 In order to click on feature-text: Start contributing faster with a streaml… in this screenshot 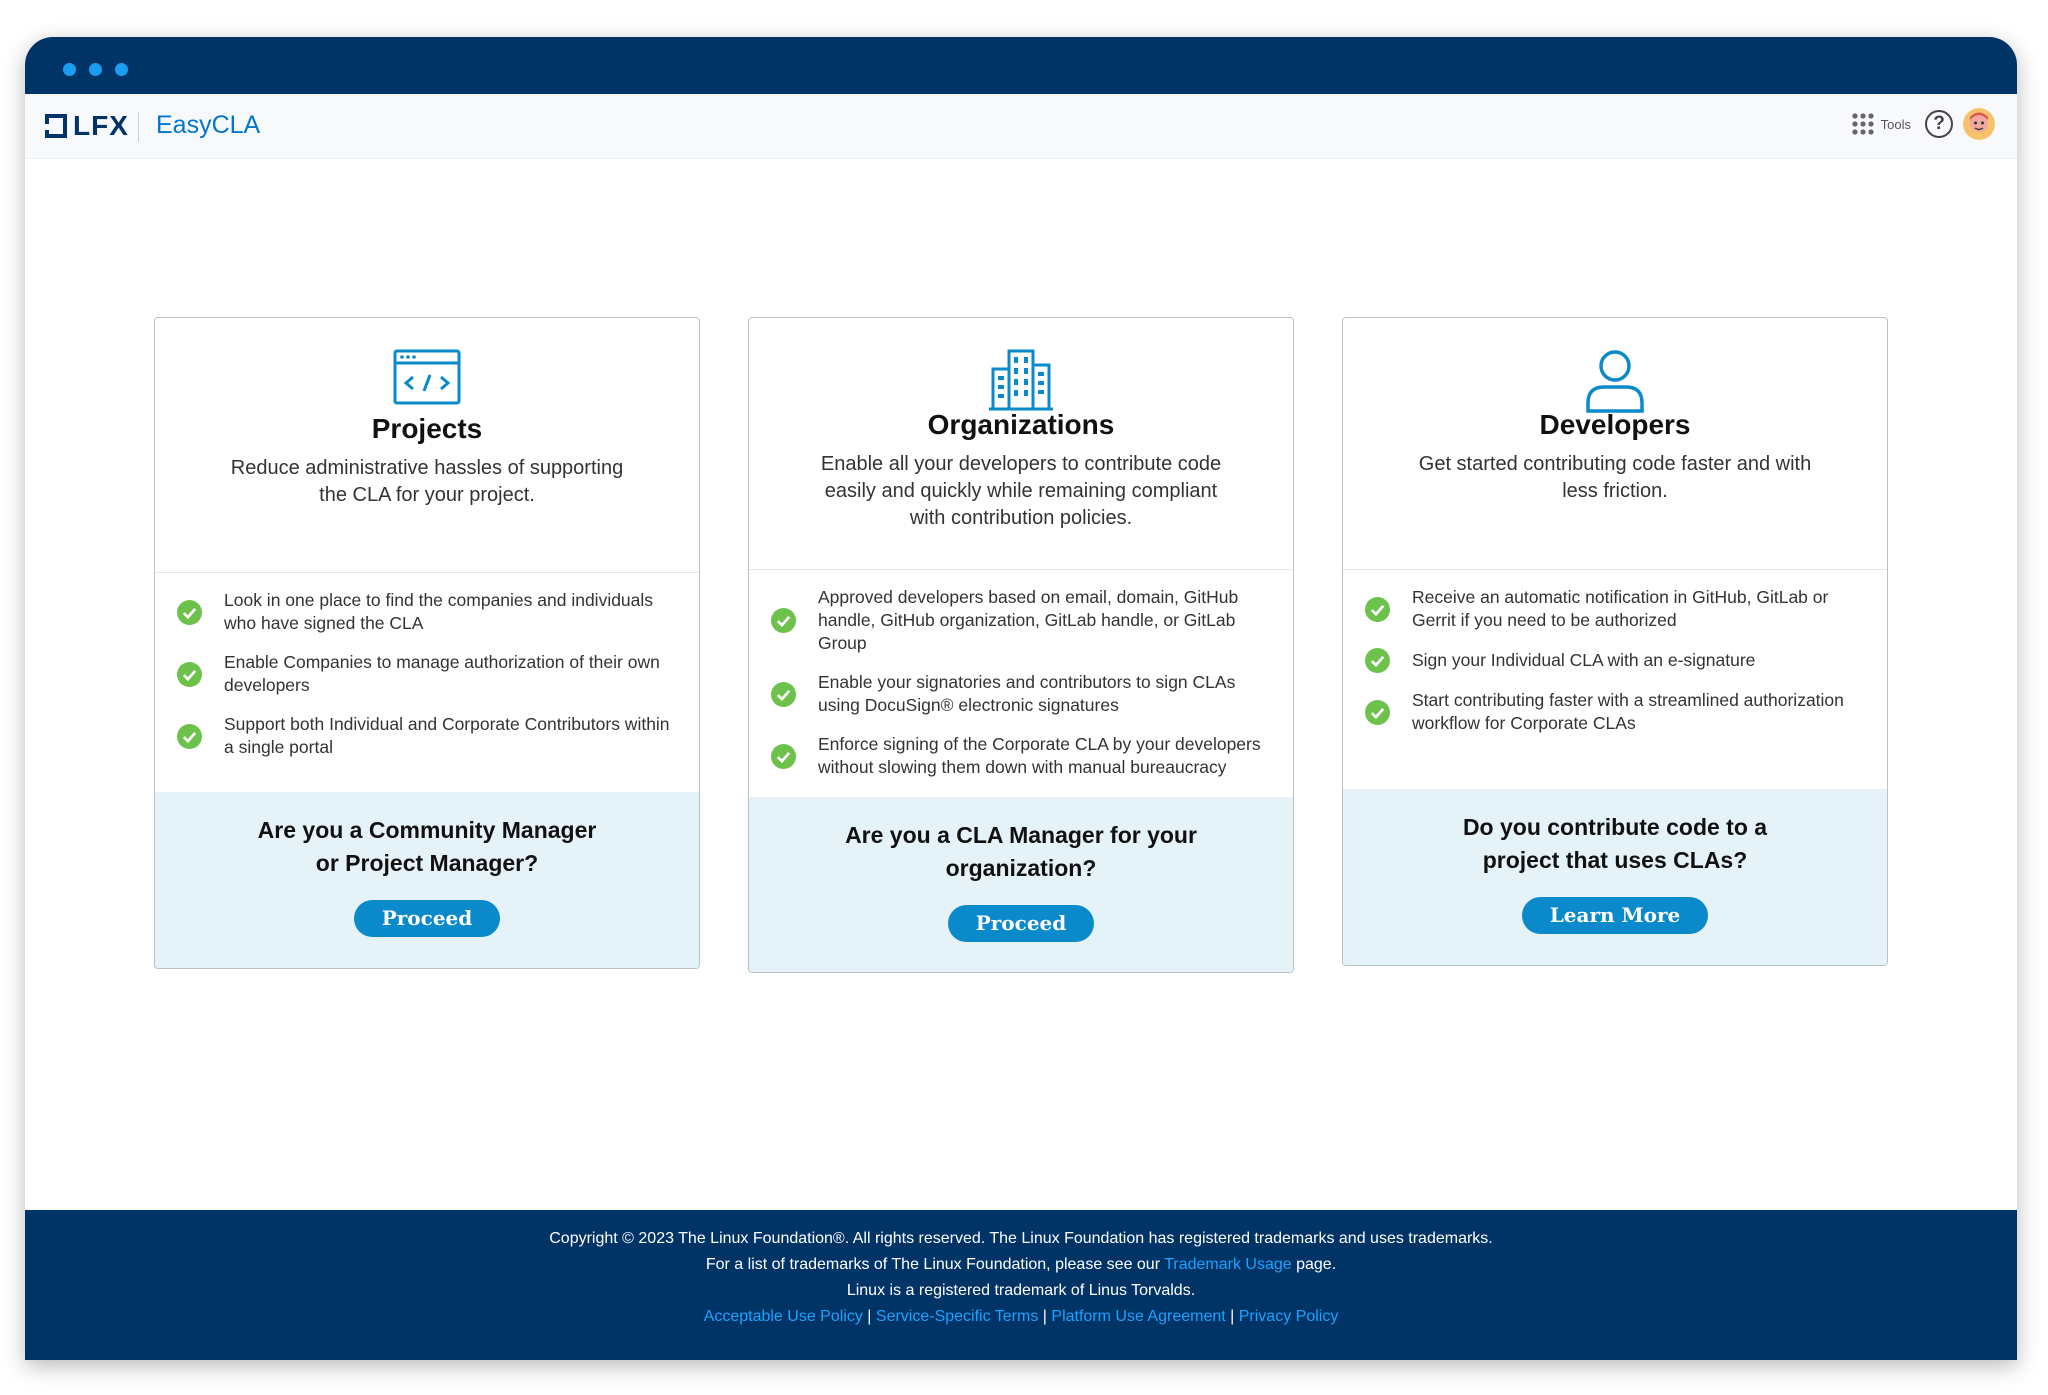, I will do `click(1628, 711)`.